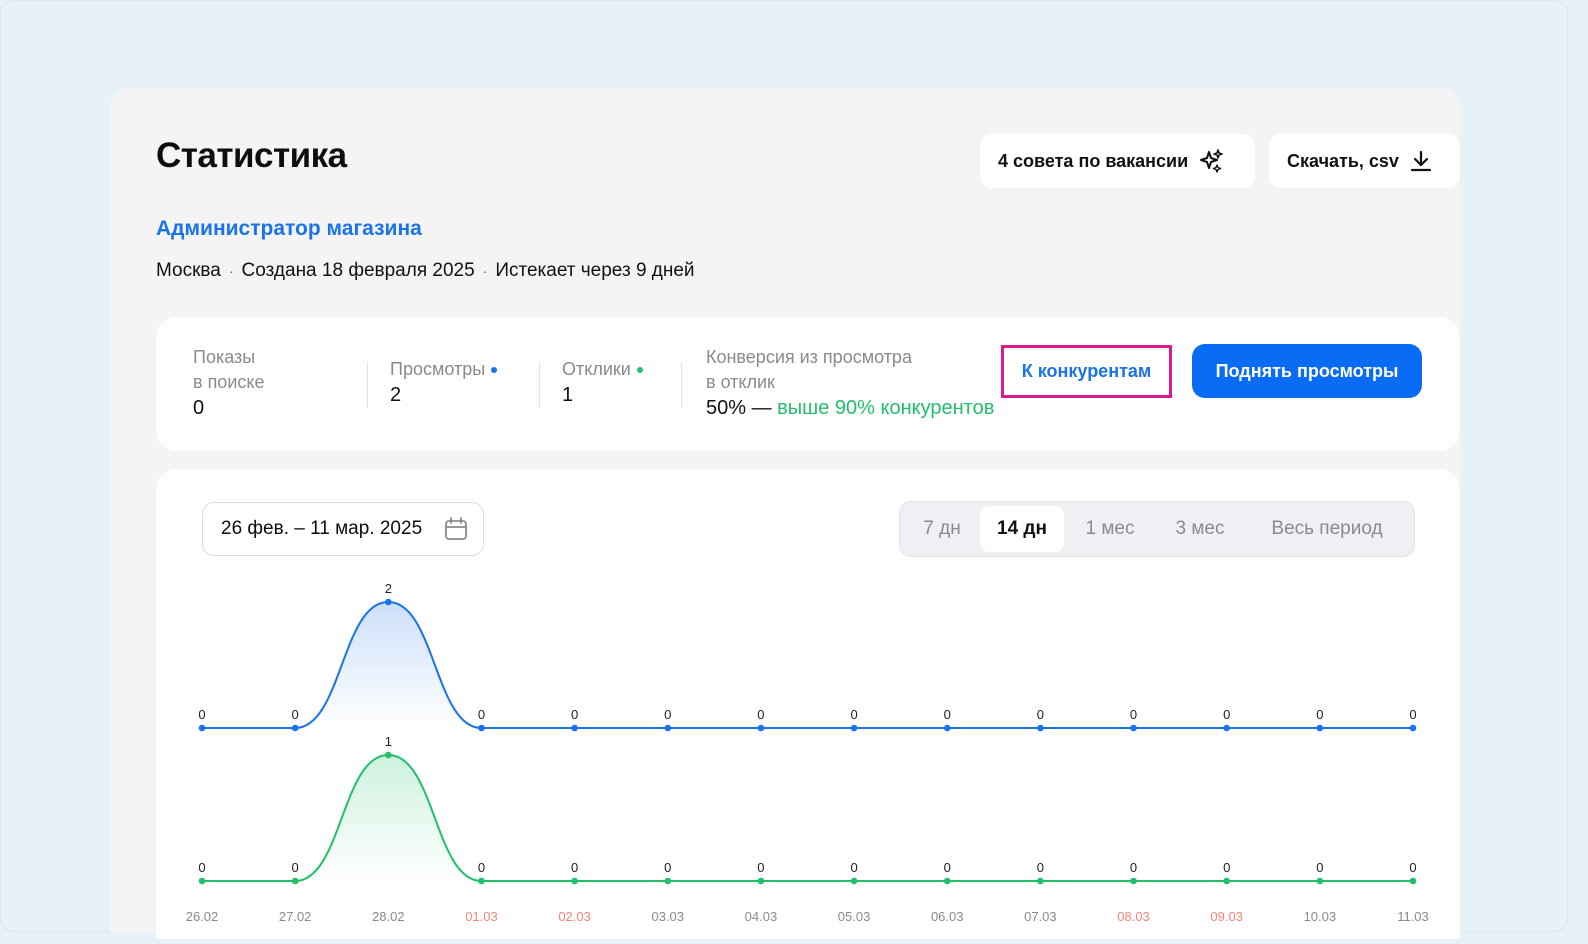  Describe the element at coordinates (388, 741) in the screenshot. I see `responses-data-label: 1` at that location.